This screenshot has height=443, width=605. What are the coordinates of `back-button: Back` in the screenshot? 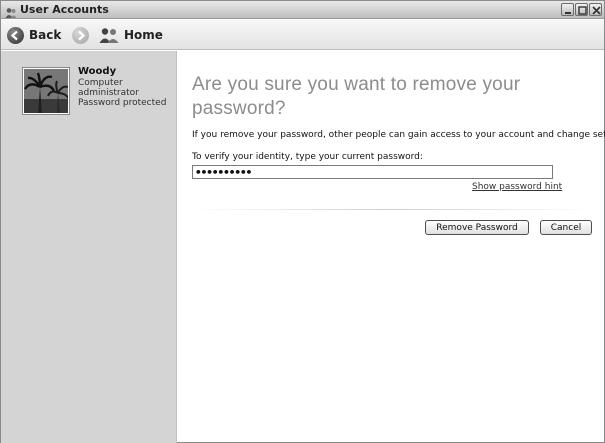 It's located at (34, 35).